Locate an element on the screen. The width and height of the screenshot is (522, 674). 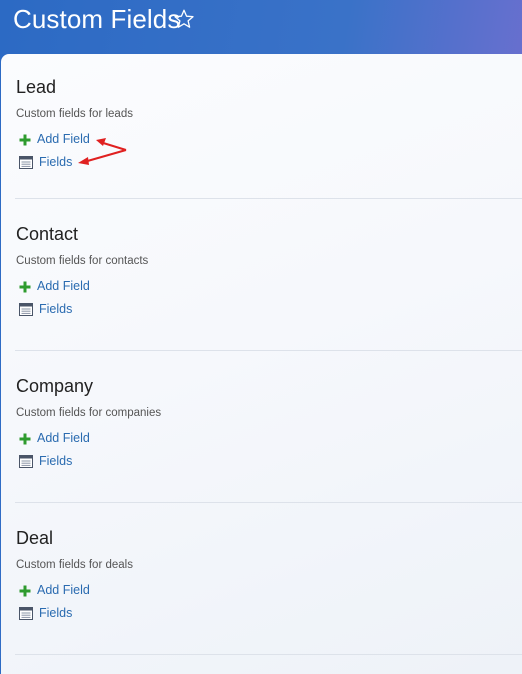
section-title: Company is located at coordinates (55, 386).